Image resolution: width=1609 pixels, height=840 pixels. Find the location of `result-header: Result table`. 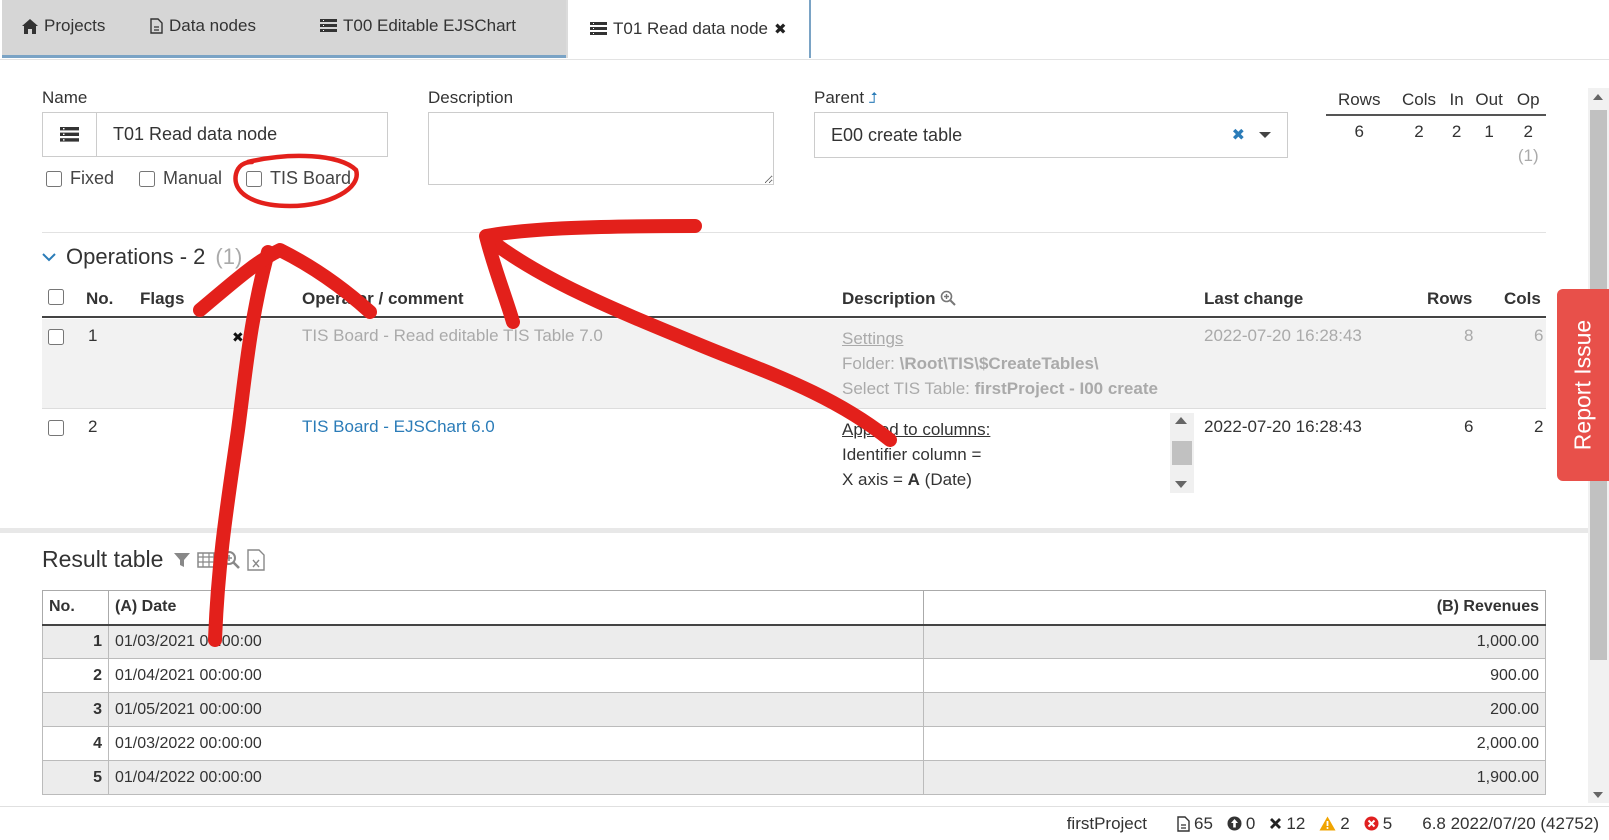

result-header: Result table is located at coordinates (154, 559).